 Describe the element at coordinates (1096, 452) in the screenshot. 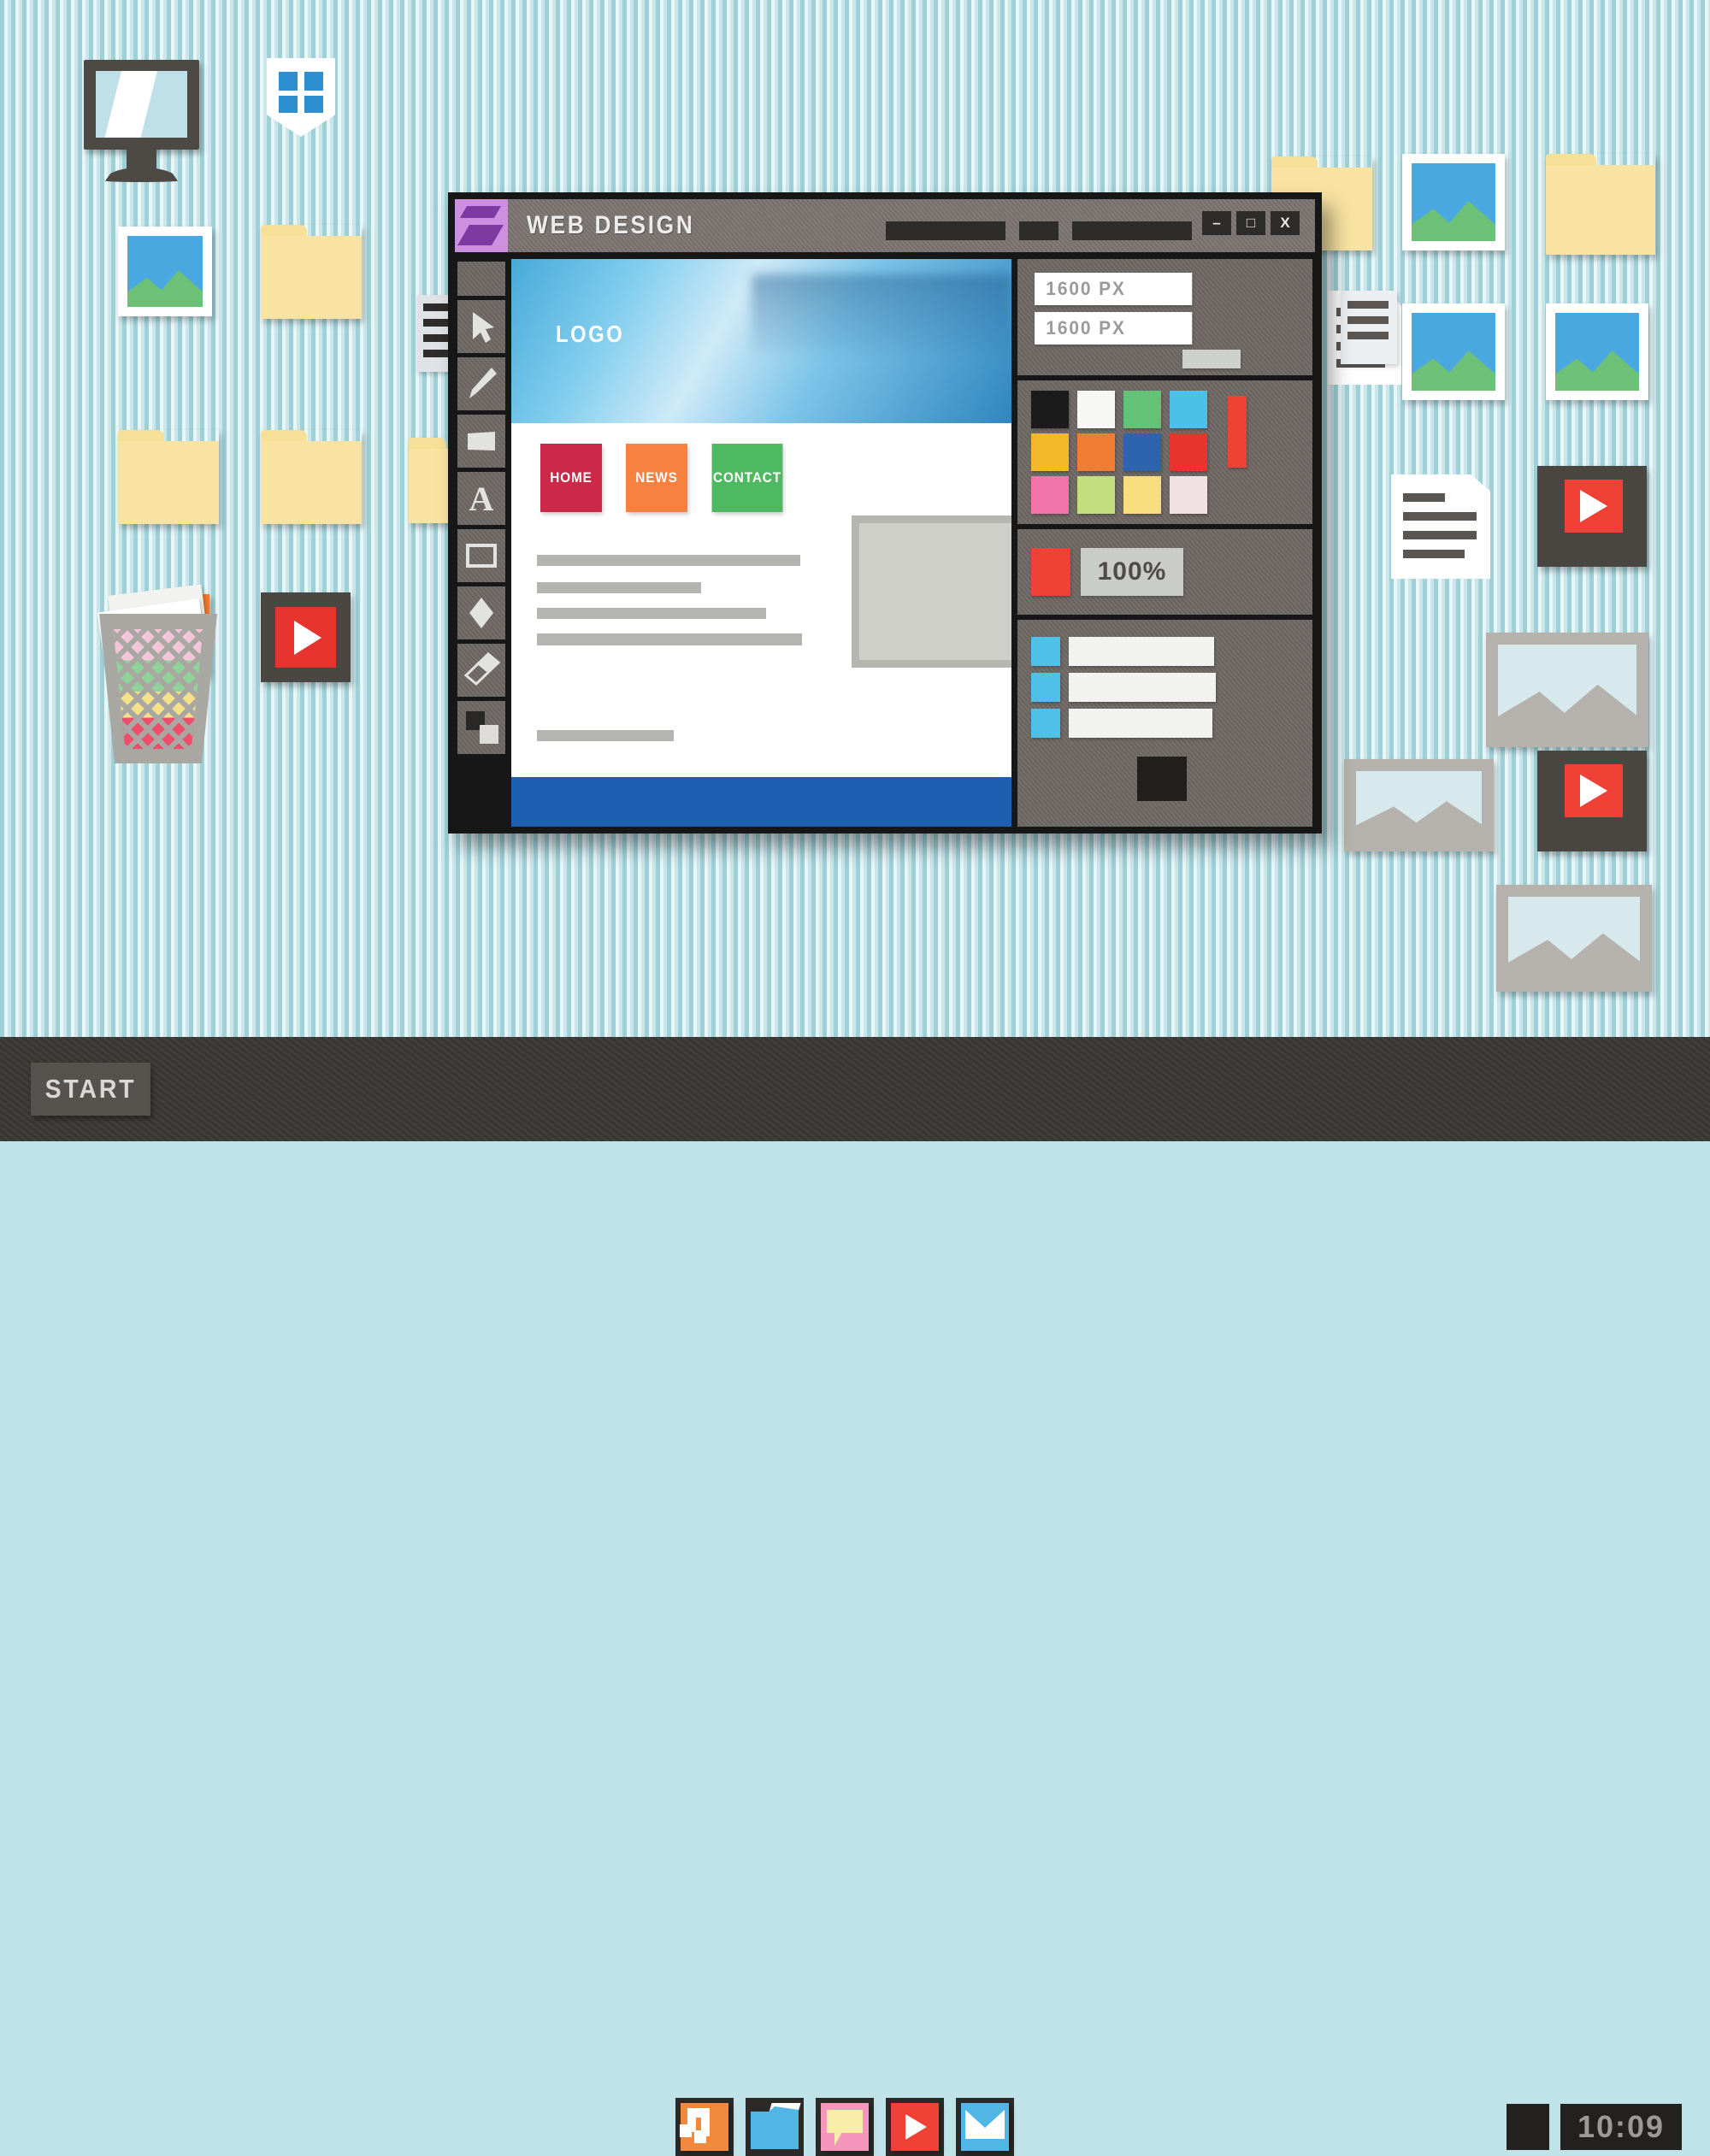

I see `palette-swatch-orange` at that location.